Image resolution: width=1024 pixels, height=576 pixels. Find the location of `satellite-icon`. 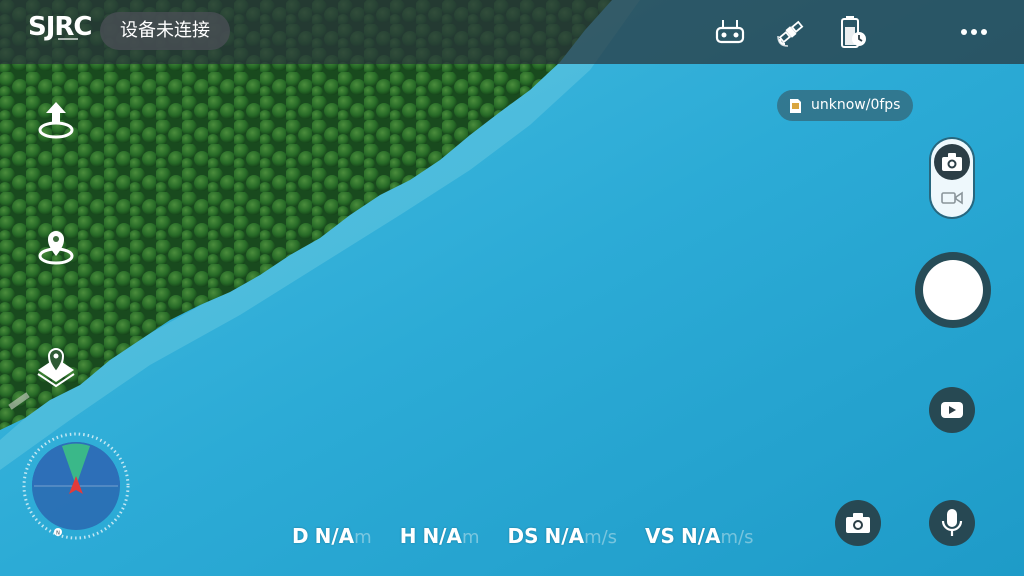

satellite-icon is located at coordinates (791, 32).